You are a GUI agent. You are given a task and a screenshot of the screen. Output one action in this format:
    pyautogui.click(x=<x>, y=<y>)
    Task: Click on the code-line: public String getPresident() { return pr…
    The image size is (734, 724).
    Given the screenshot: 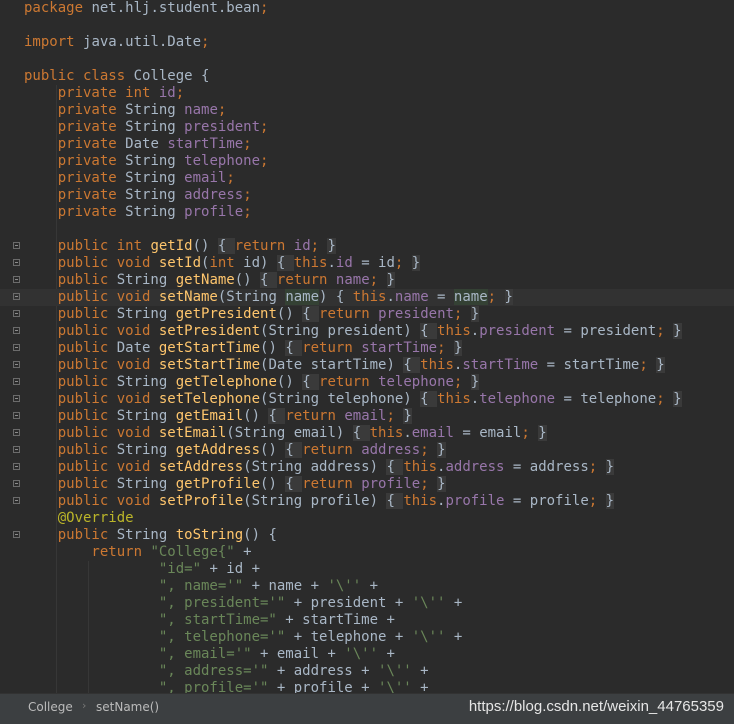 What is the action you would take?
    pyautogui.click(x=367, y=314)
    